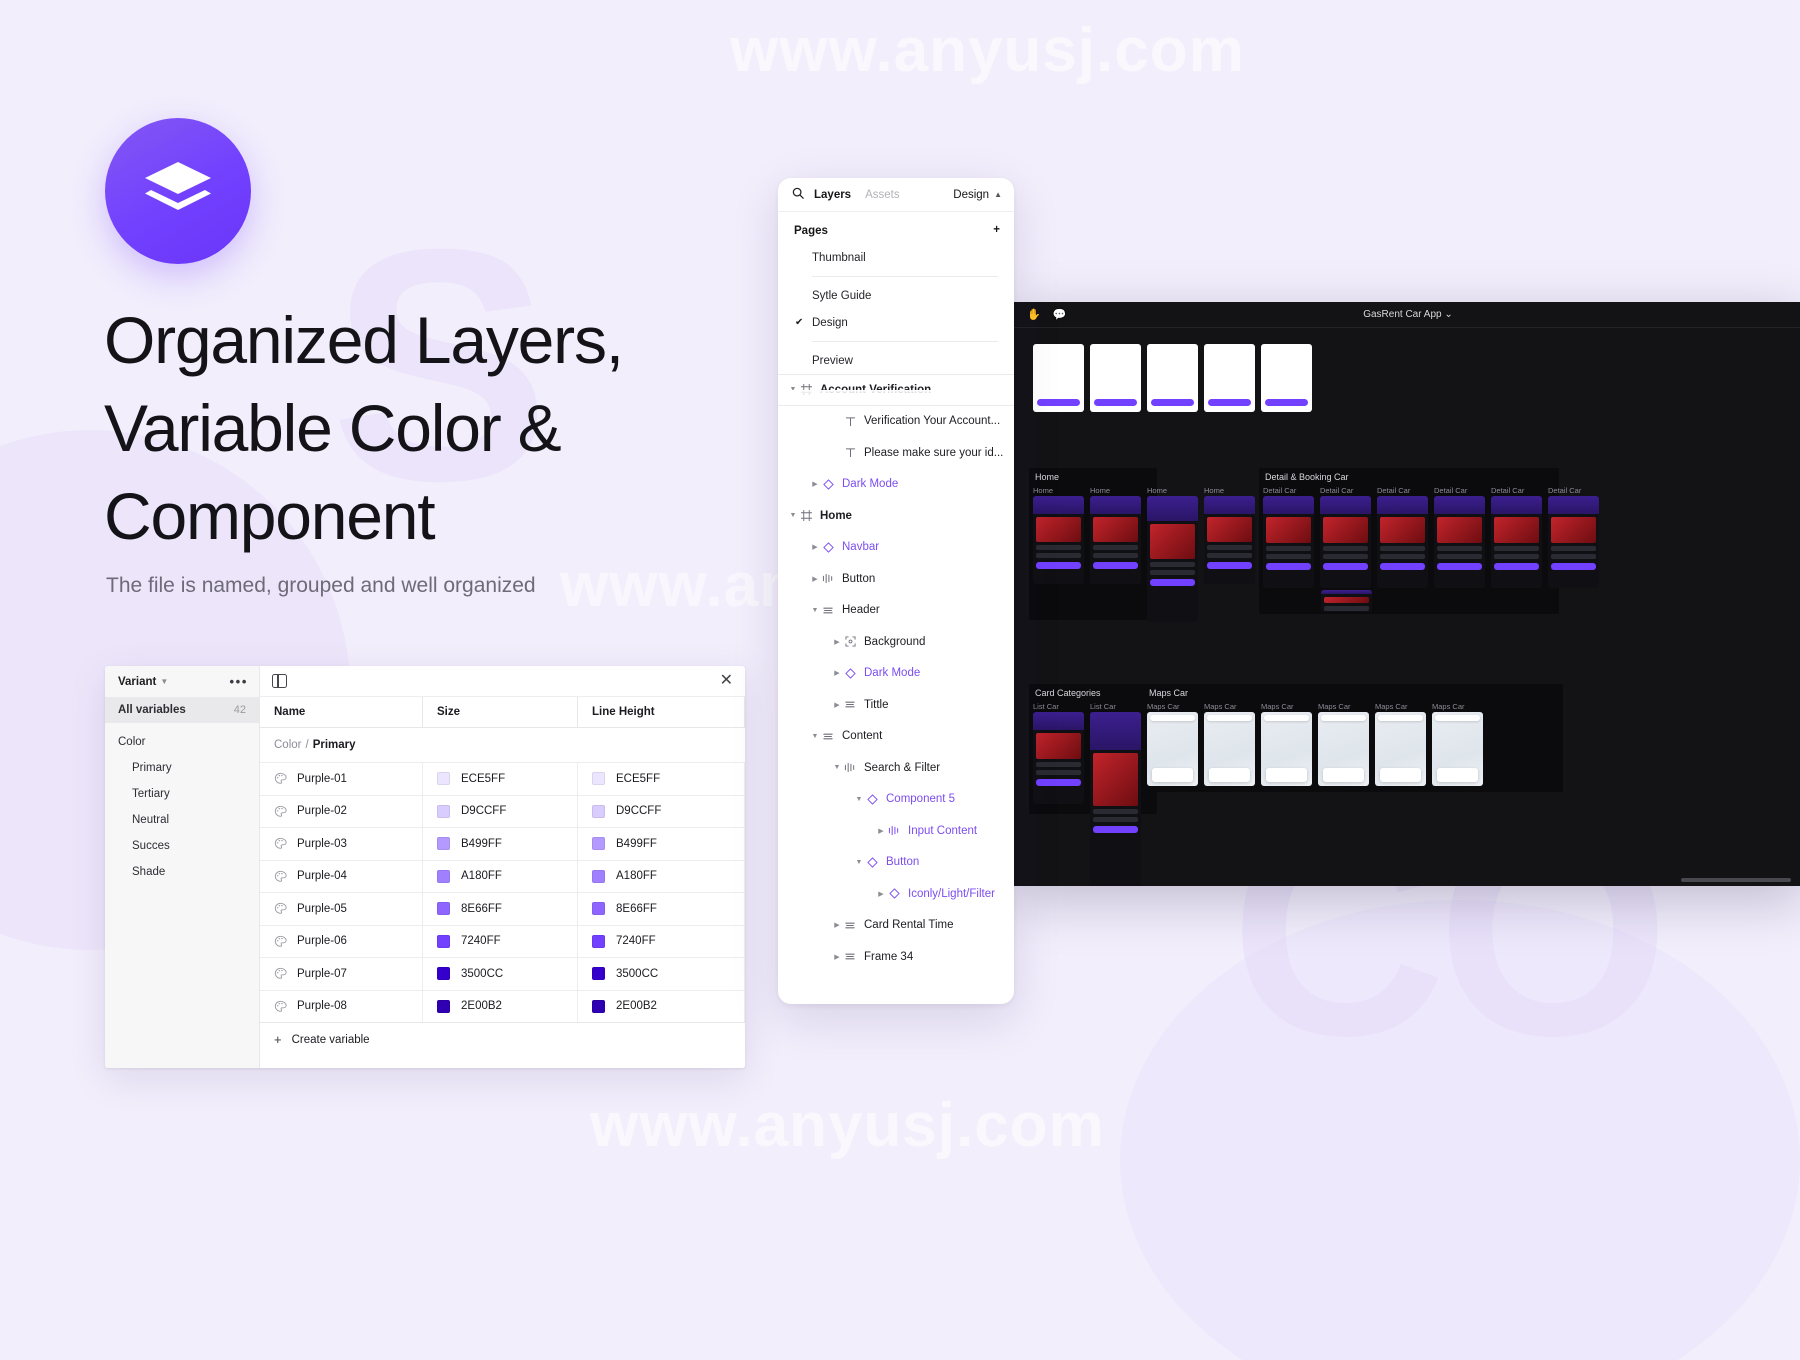 This screenshot has height=1360, width=1800. Describe the element at coordinates (798, 195) in the screenshot. I see `search-icon` at that location.